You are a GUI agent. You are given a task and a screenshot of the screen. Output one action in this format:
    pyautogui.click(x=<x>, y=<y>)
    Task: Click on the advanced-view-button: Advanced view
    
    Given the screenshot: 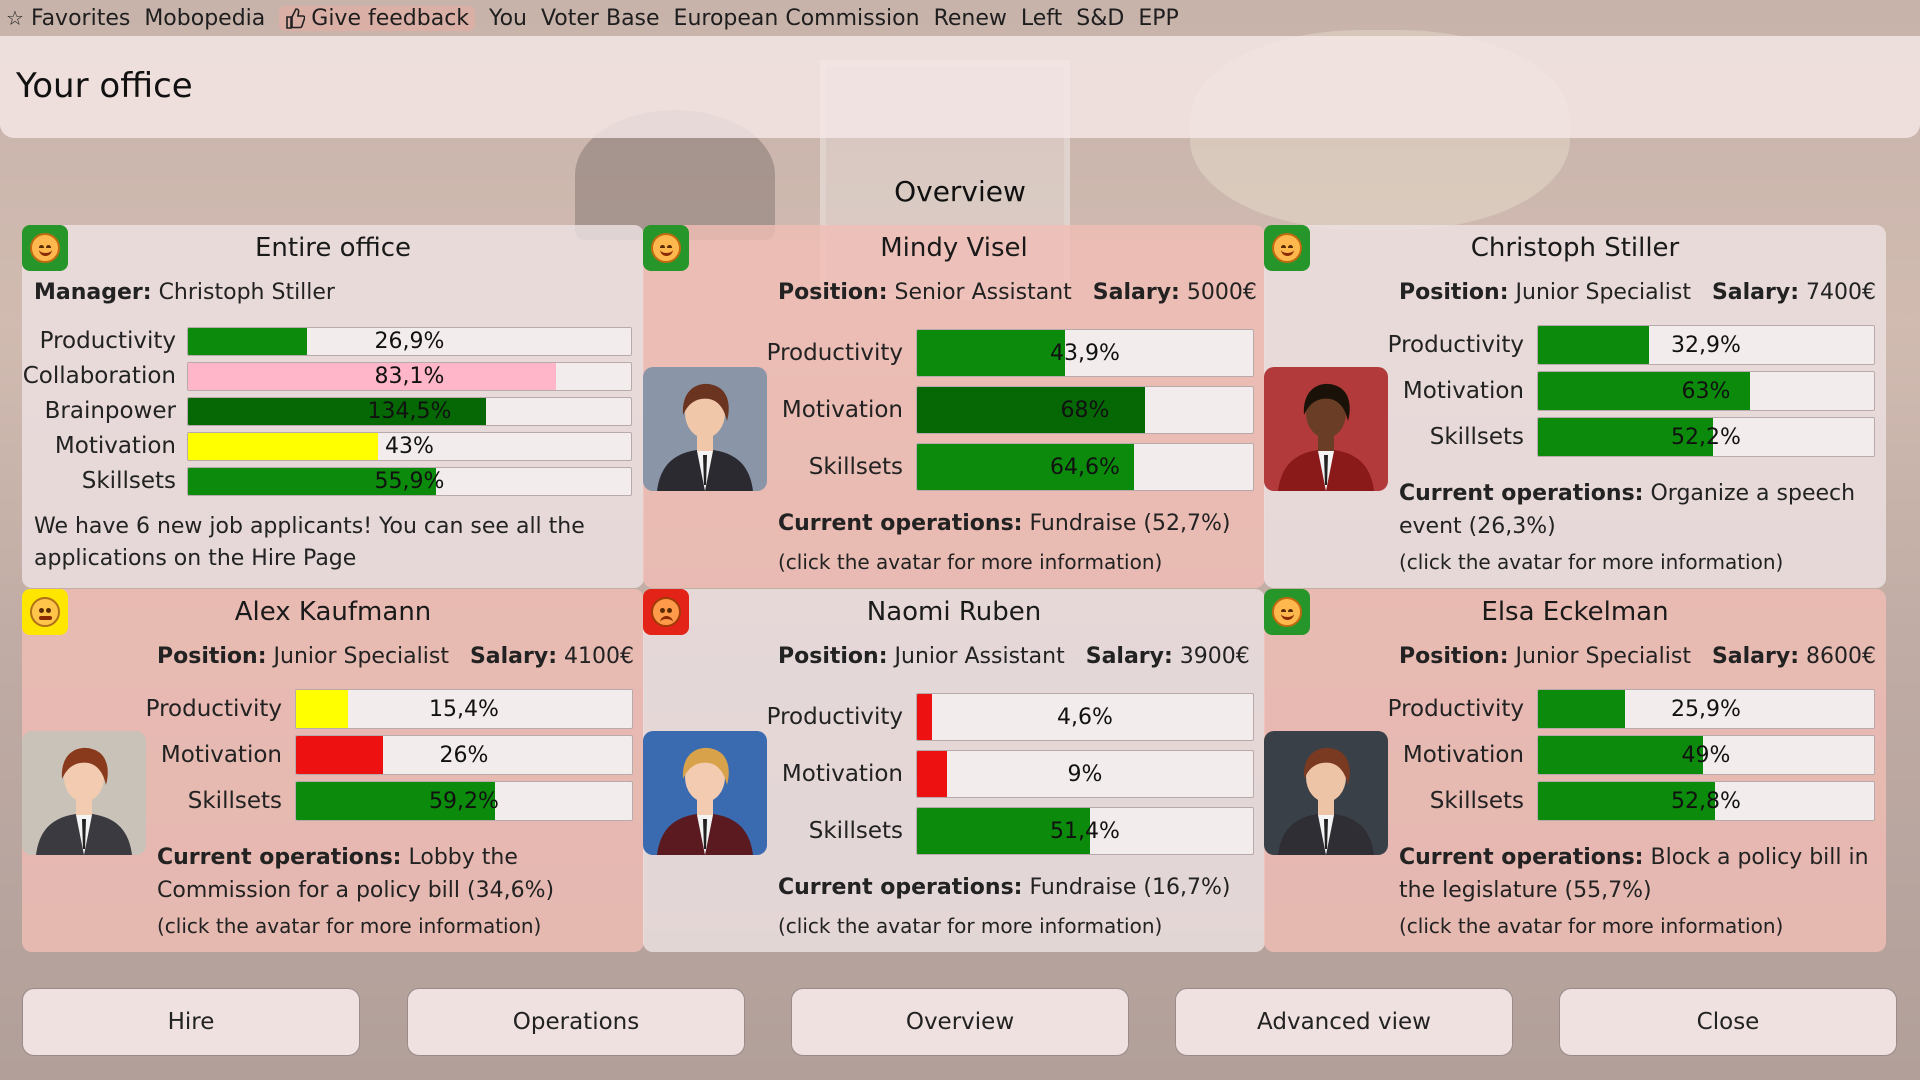 What is the action you would take?
    pyautogui.click(x=1344, y=1022)
    